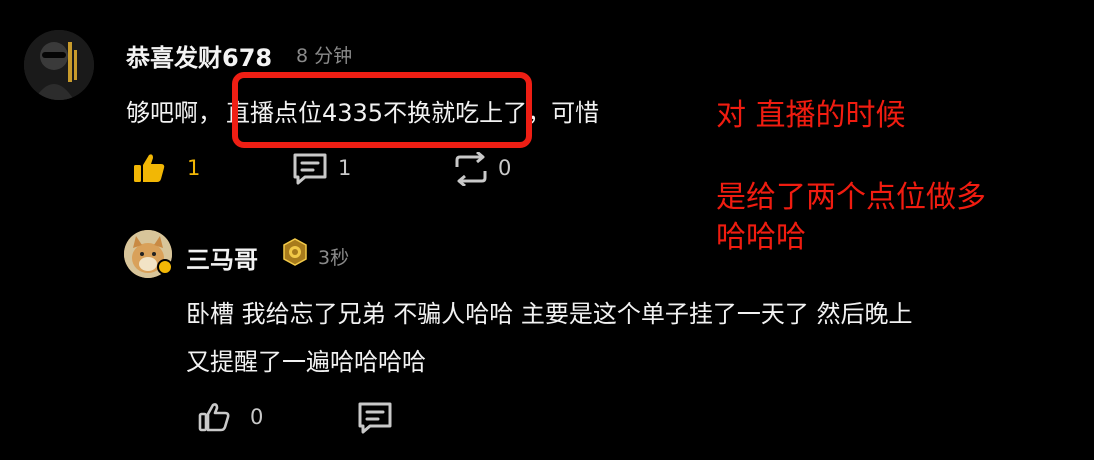 The height and width of the screenshot is (460, 1094). I want to click on verified-badge-icon, so click(165, 267).